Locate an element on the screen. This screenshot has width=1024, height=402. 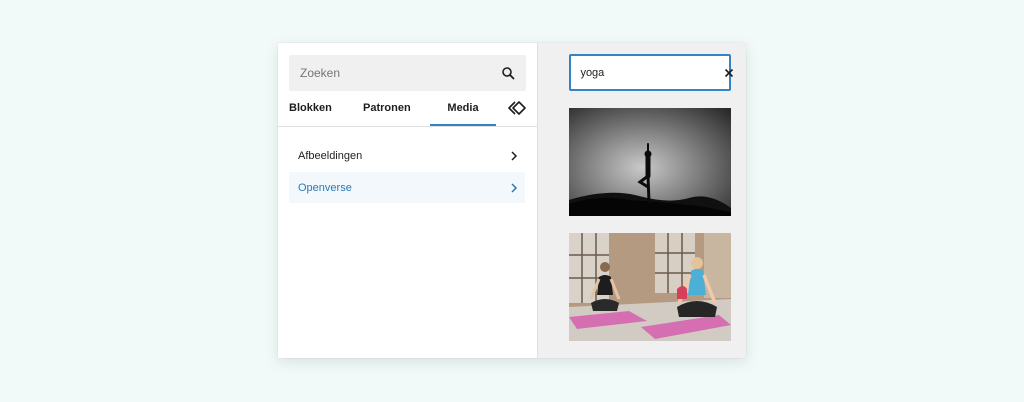
inserter-search-input is located at coordinates (389, 73).